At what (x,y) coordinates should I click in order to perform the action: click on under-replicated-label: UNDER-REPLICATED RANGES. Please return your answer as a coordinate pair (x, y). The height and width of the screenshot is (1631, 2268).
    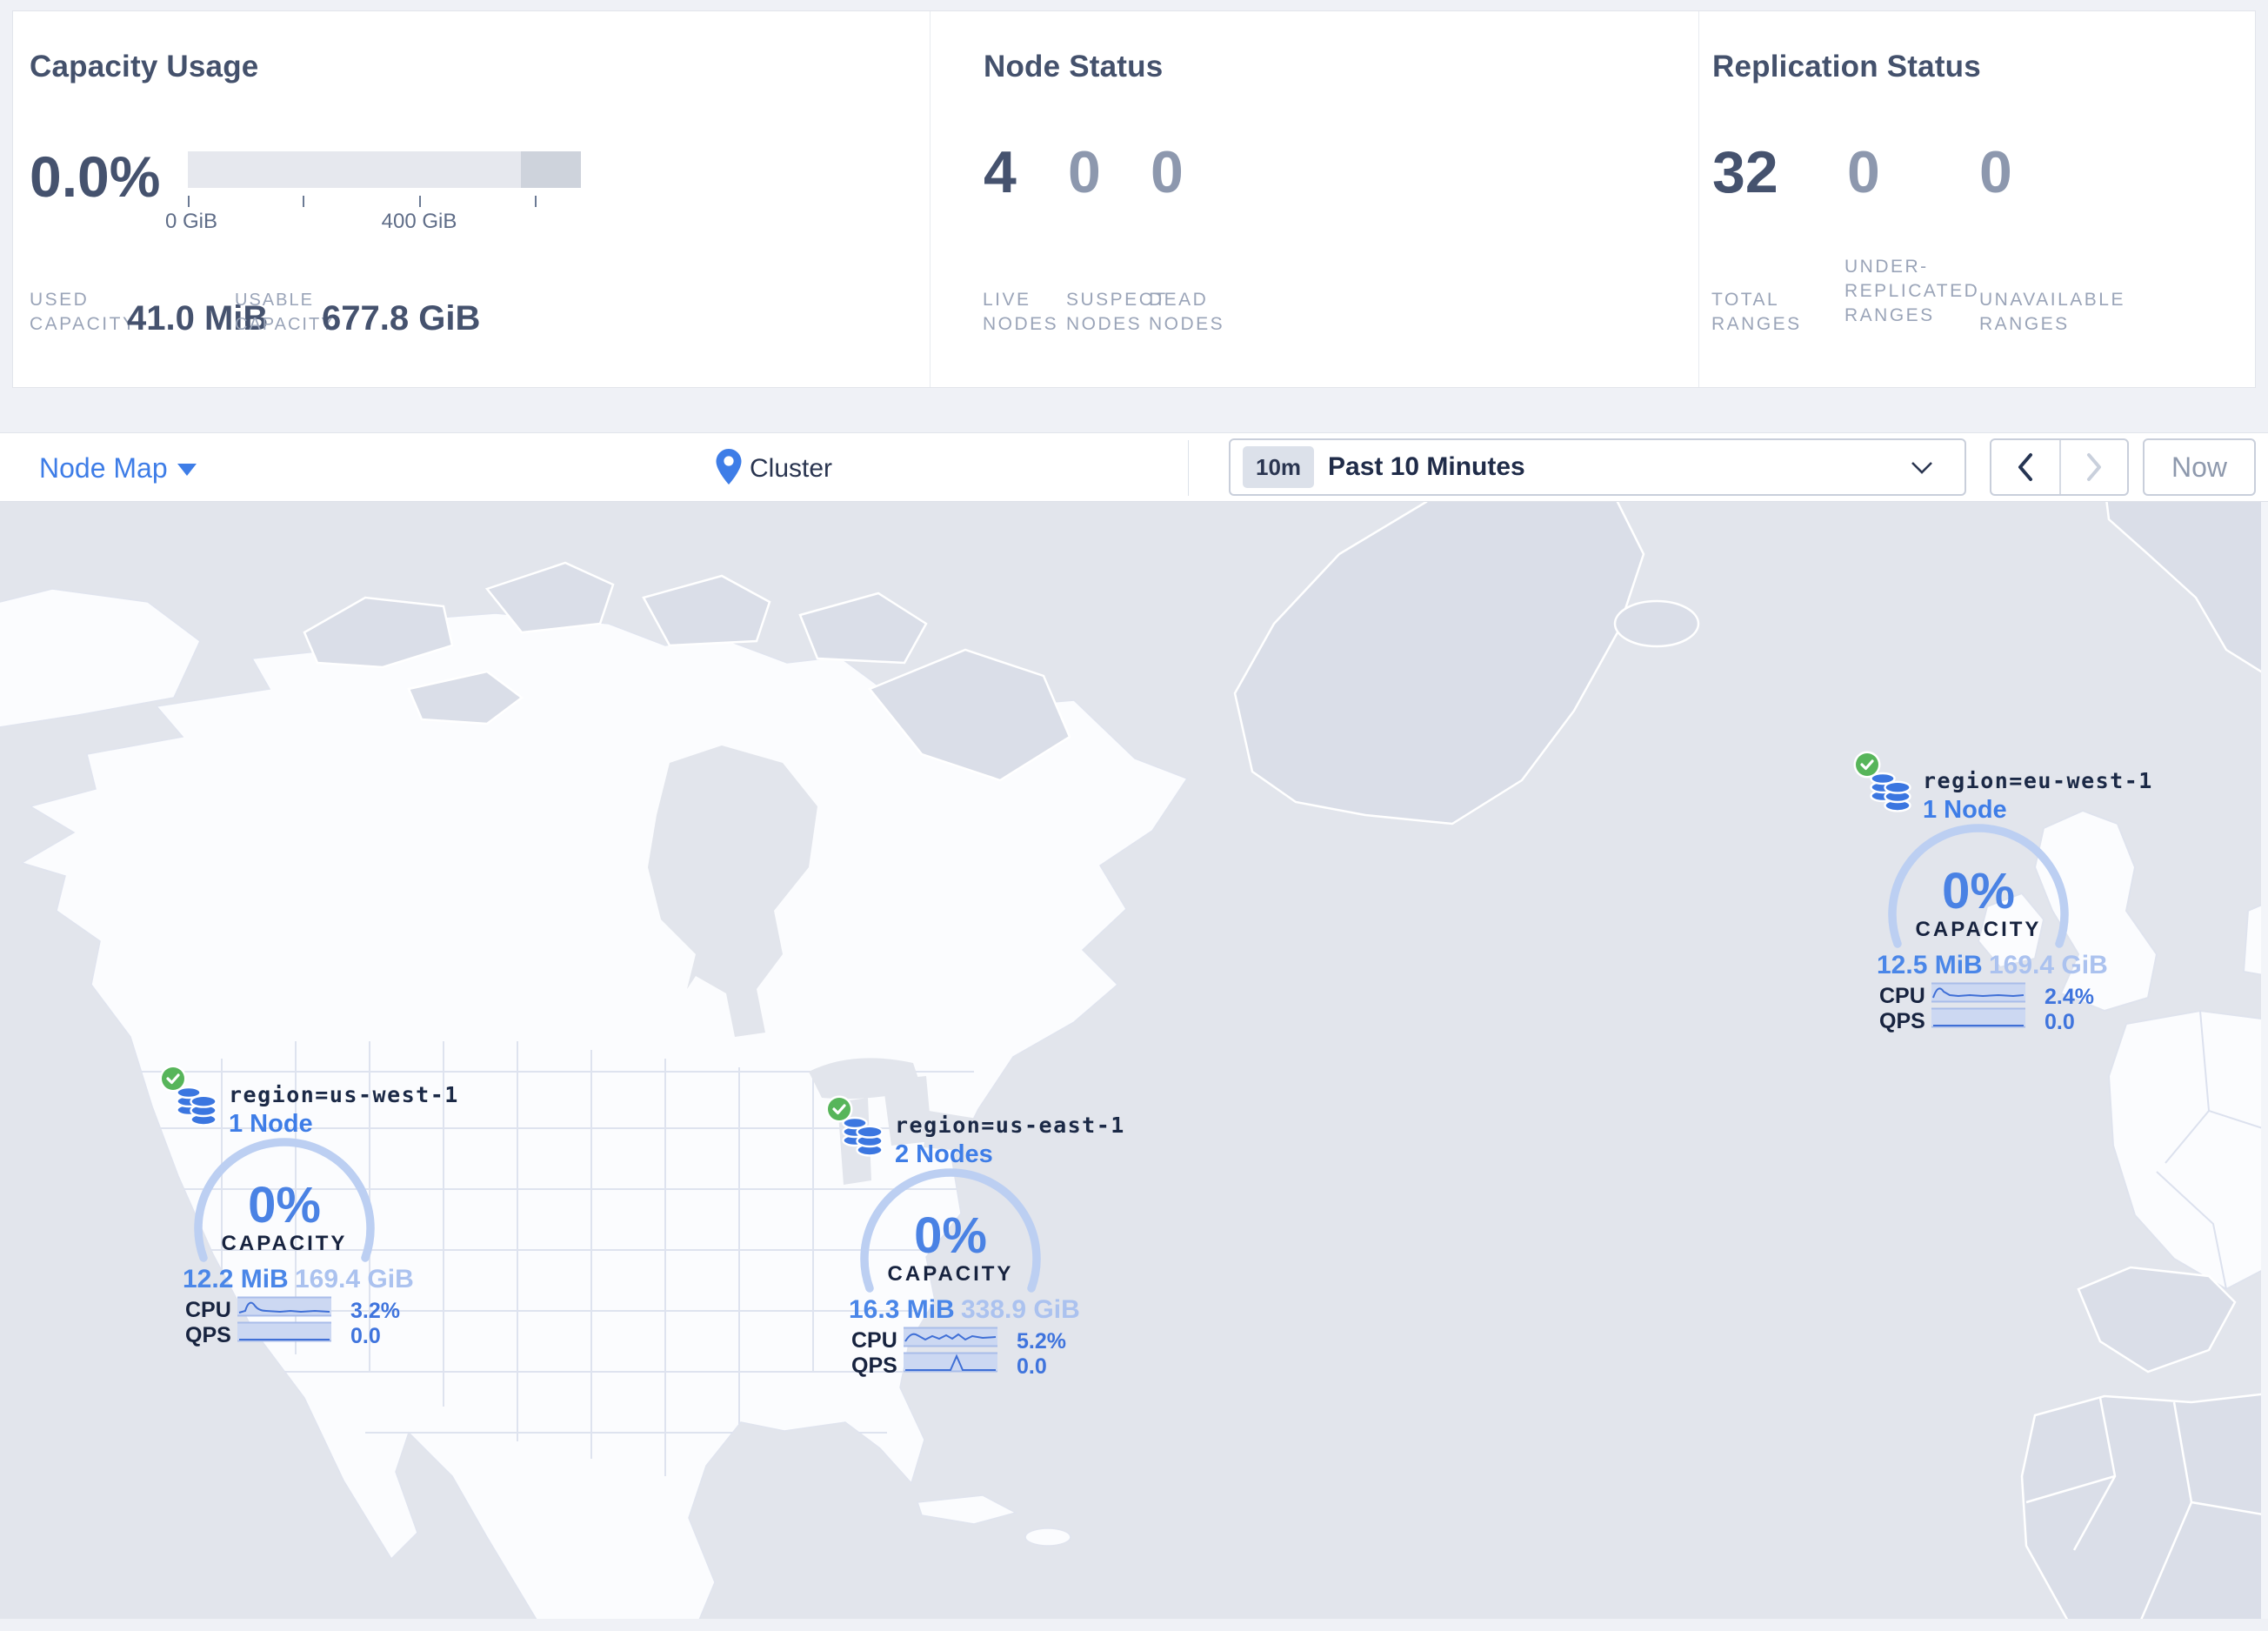
    Looking at the image, I should click on (1912, 291).